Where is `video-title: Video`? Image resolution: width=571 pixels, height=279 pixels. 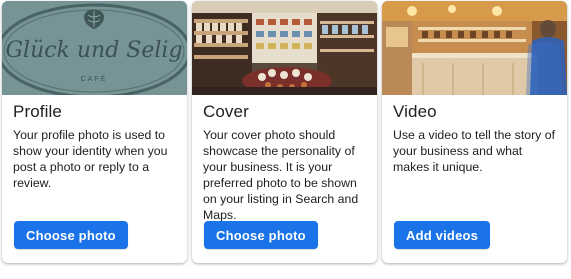
video-title: Video is located at coordinates (415, 111).